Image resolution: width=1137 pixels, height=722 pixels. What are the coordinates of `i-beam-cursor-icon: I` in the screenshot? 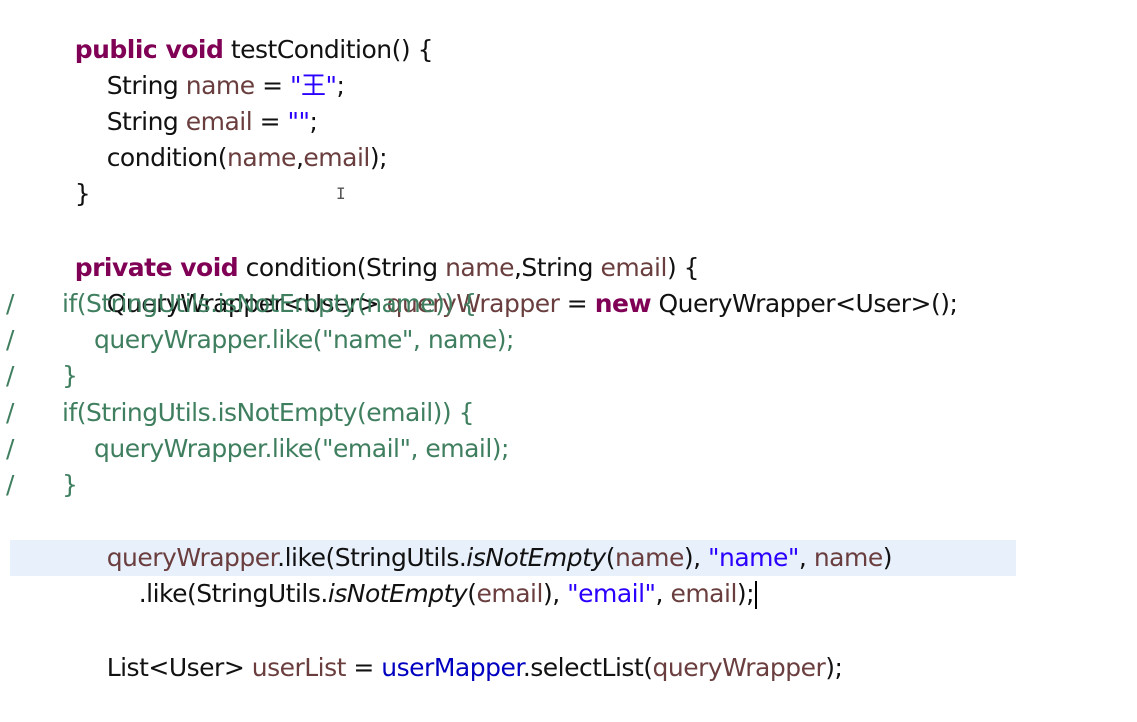 It's located at (341, 193).